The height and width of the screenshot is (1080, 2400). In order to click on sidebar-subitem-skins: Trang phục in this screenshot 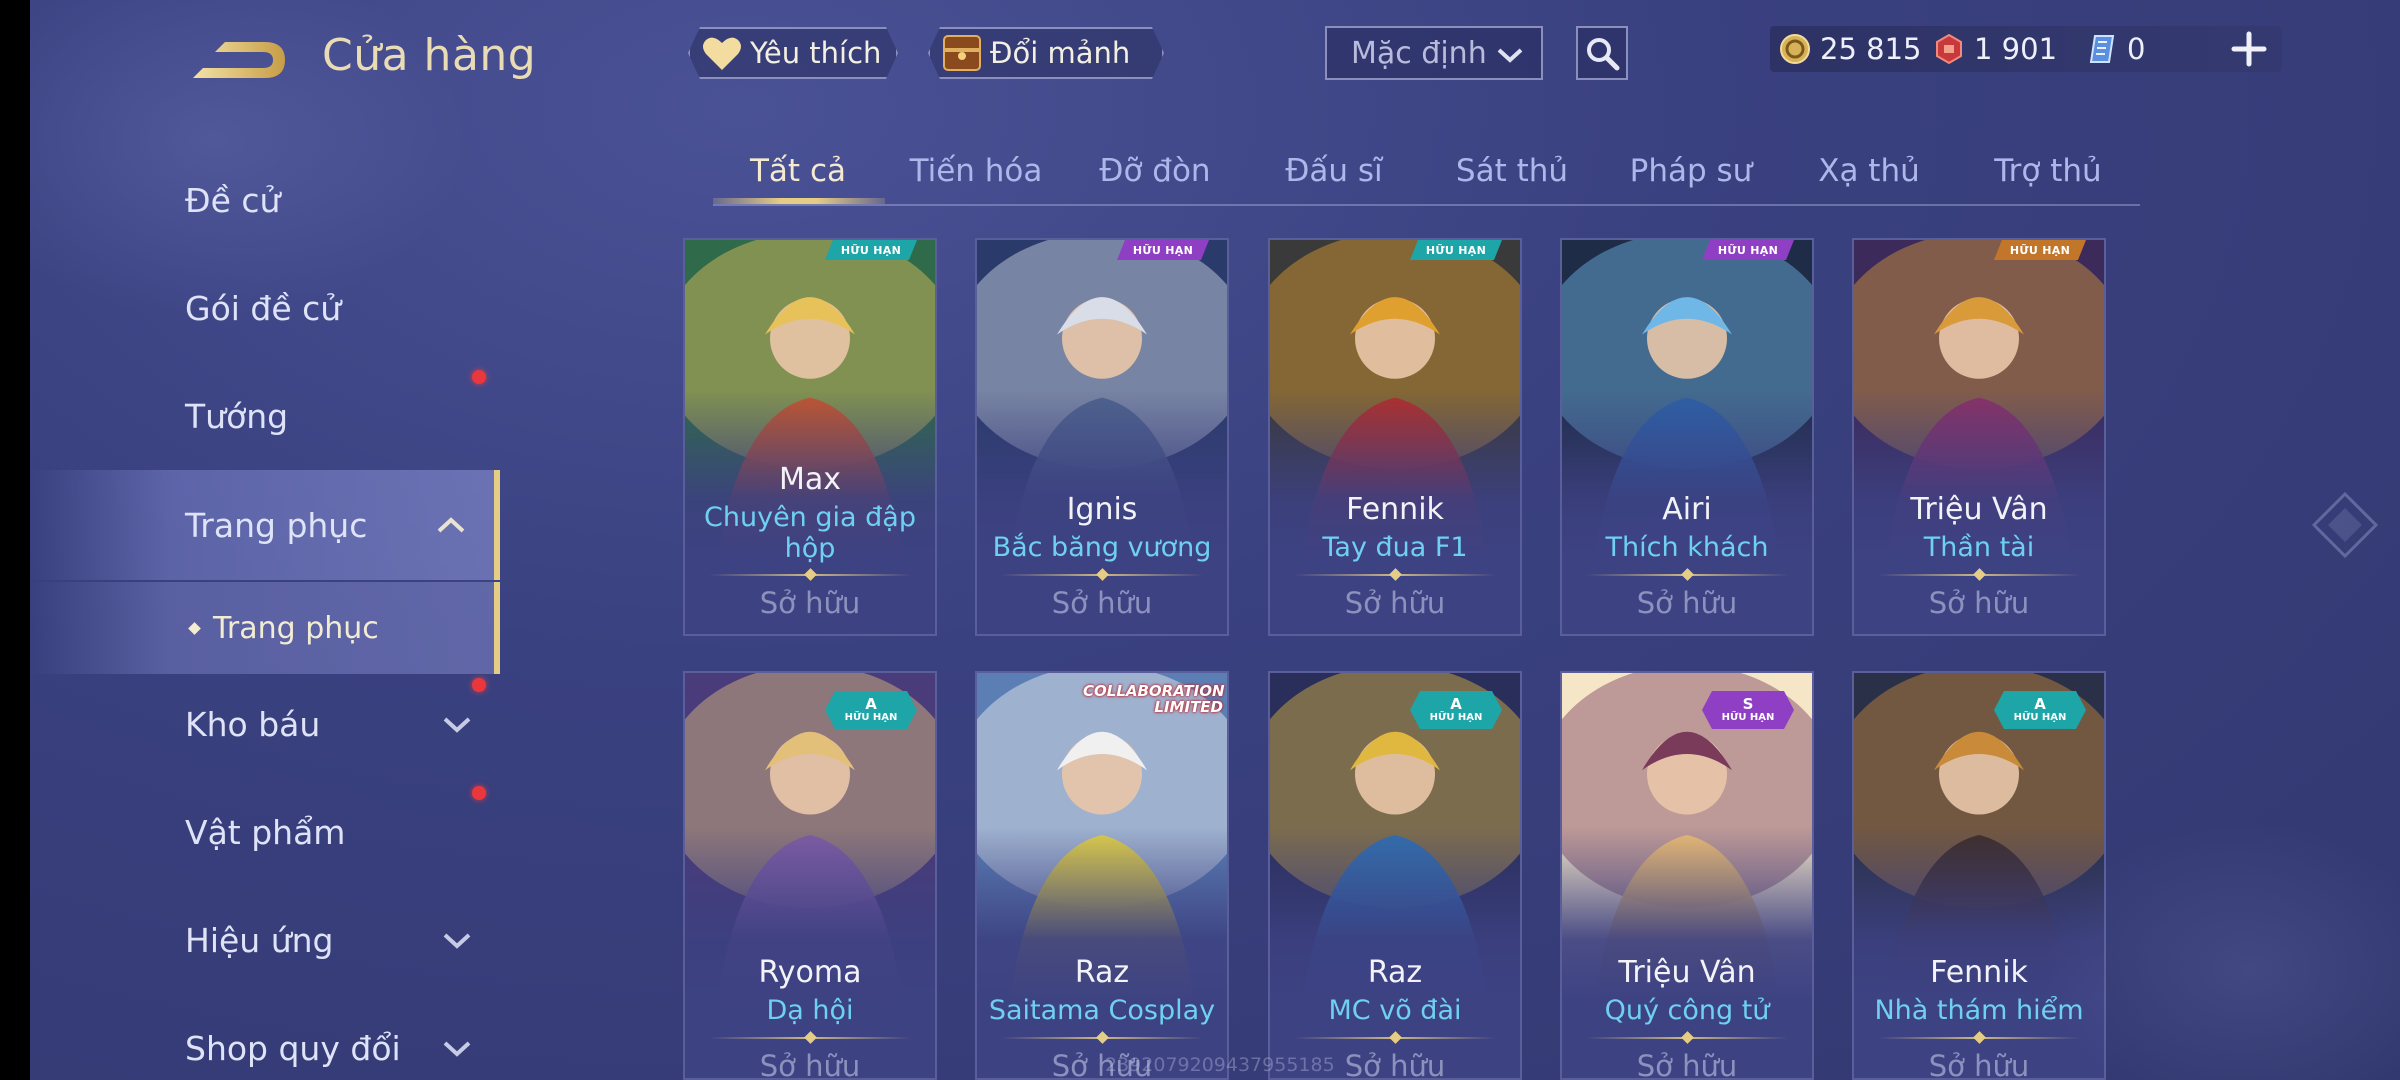, I will do `click(265, 628)`.